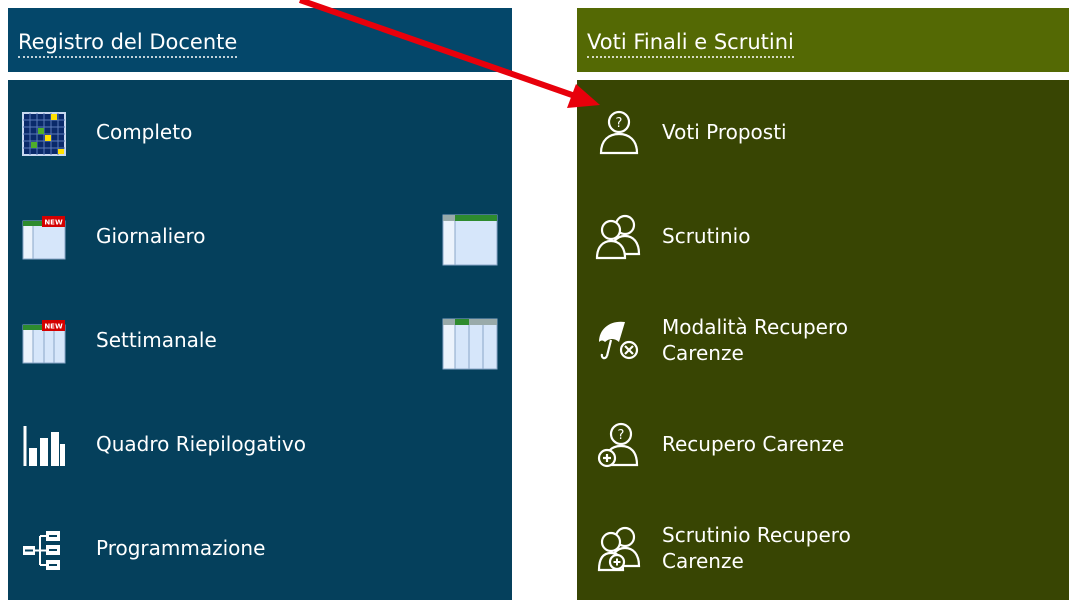  I want to click on person-add-icon: ?, so click(618, 445).